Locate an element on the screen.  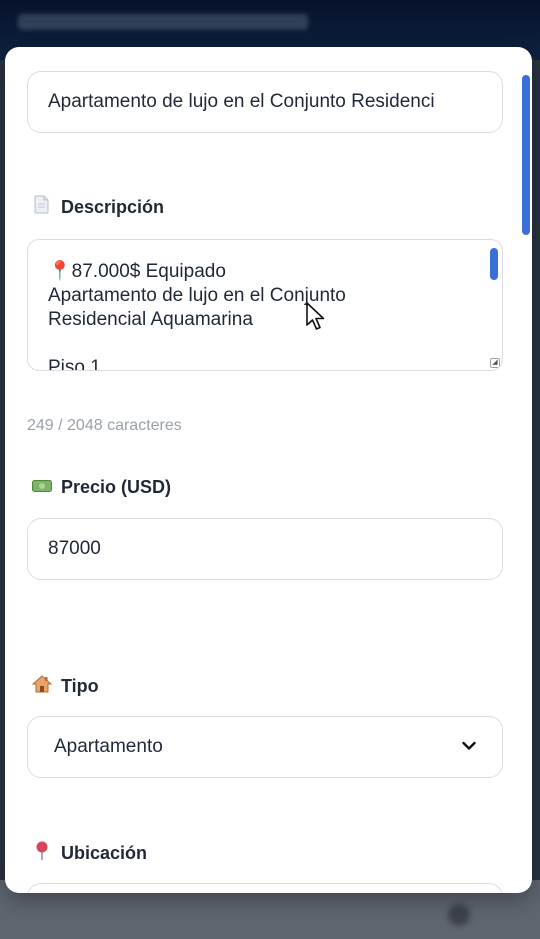
page-icon is located at coordinates (42, 207).